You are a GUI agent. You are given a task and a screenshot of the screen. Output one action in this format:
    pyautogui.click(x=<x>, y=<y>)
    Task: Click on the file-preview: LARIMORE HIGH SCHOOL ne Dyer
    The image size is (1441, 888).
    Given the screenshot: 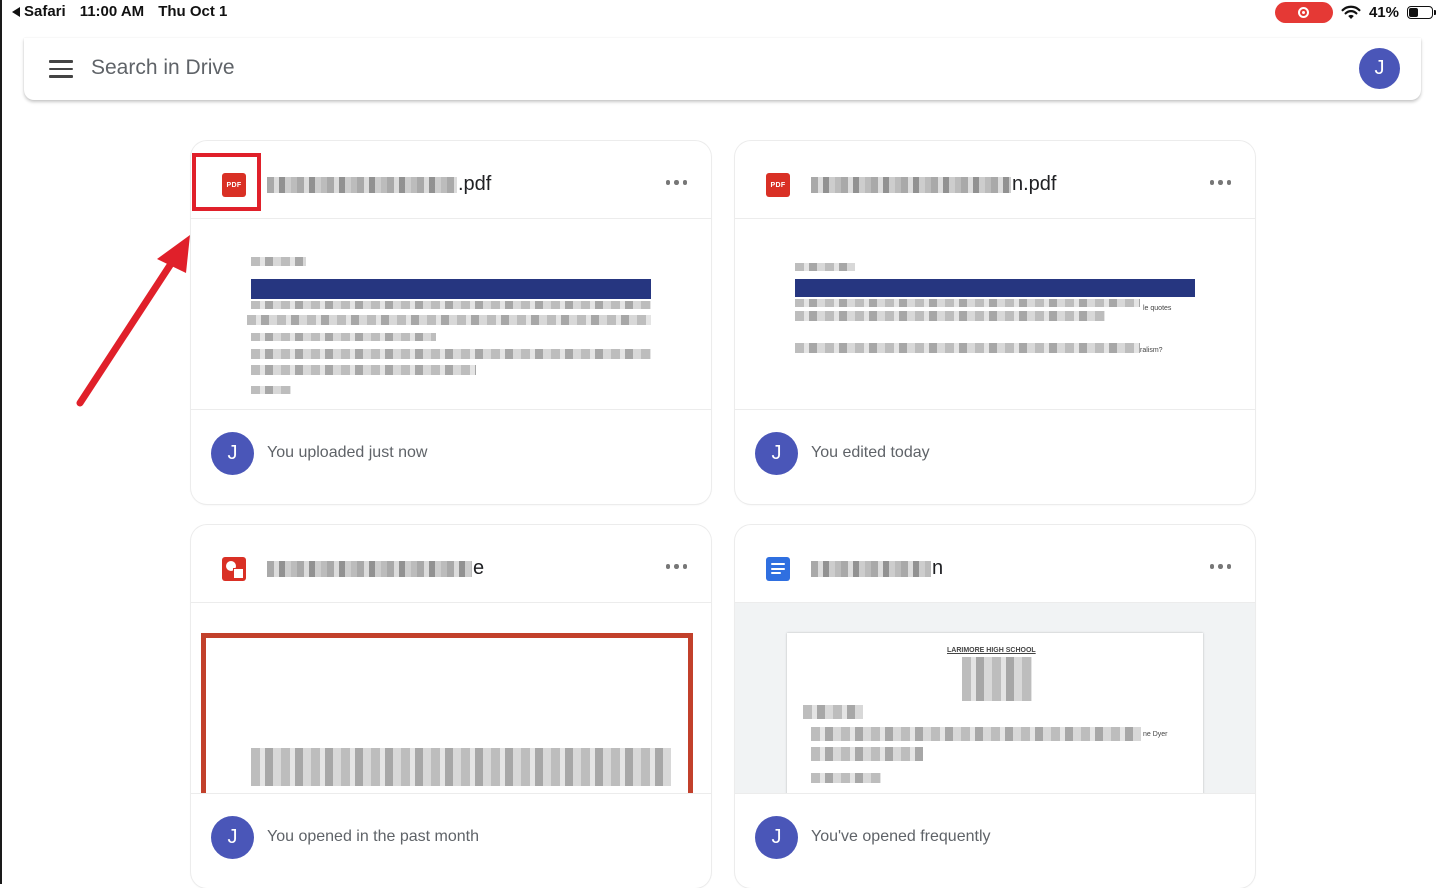 What is the action you would take?
    pyautogui.click(x=995, y=698)
    